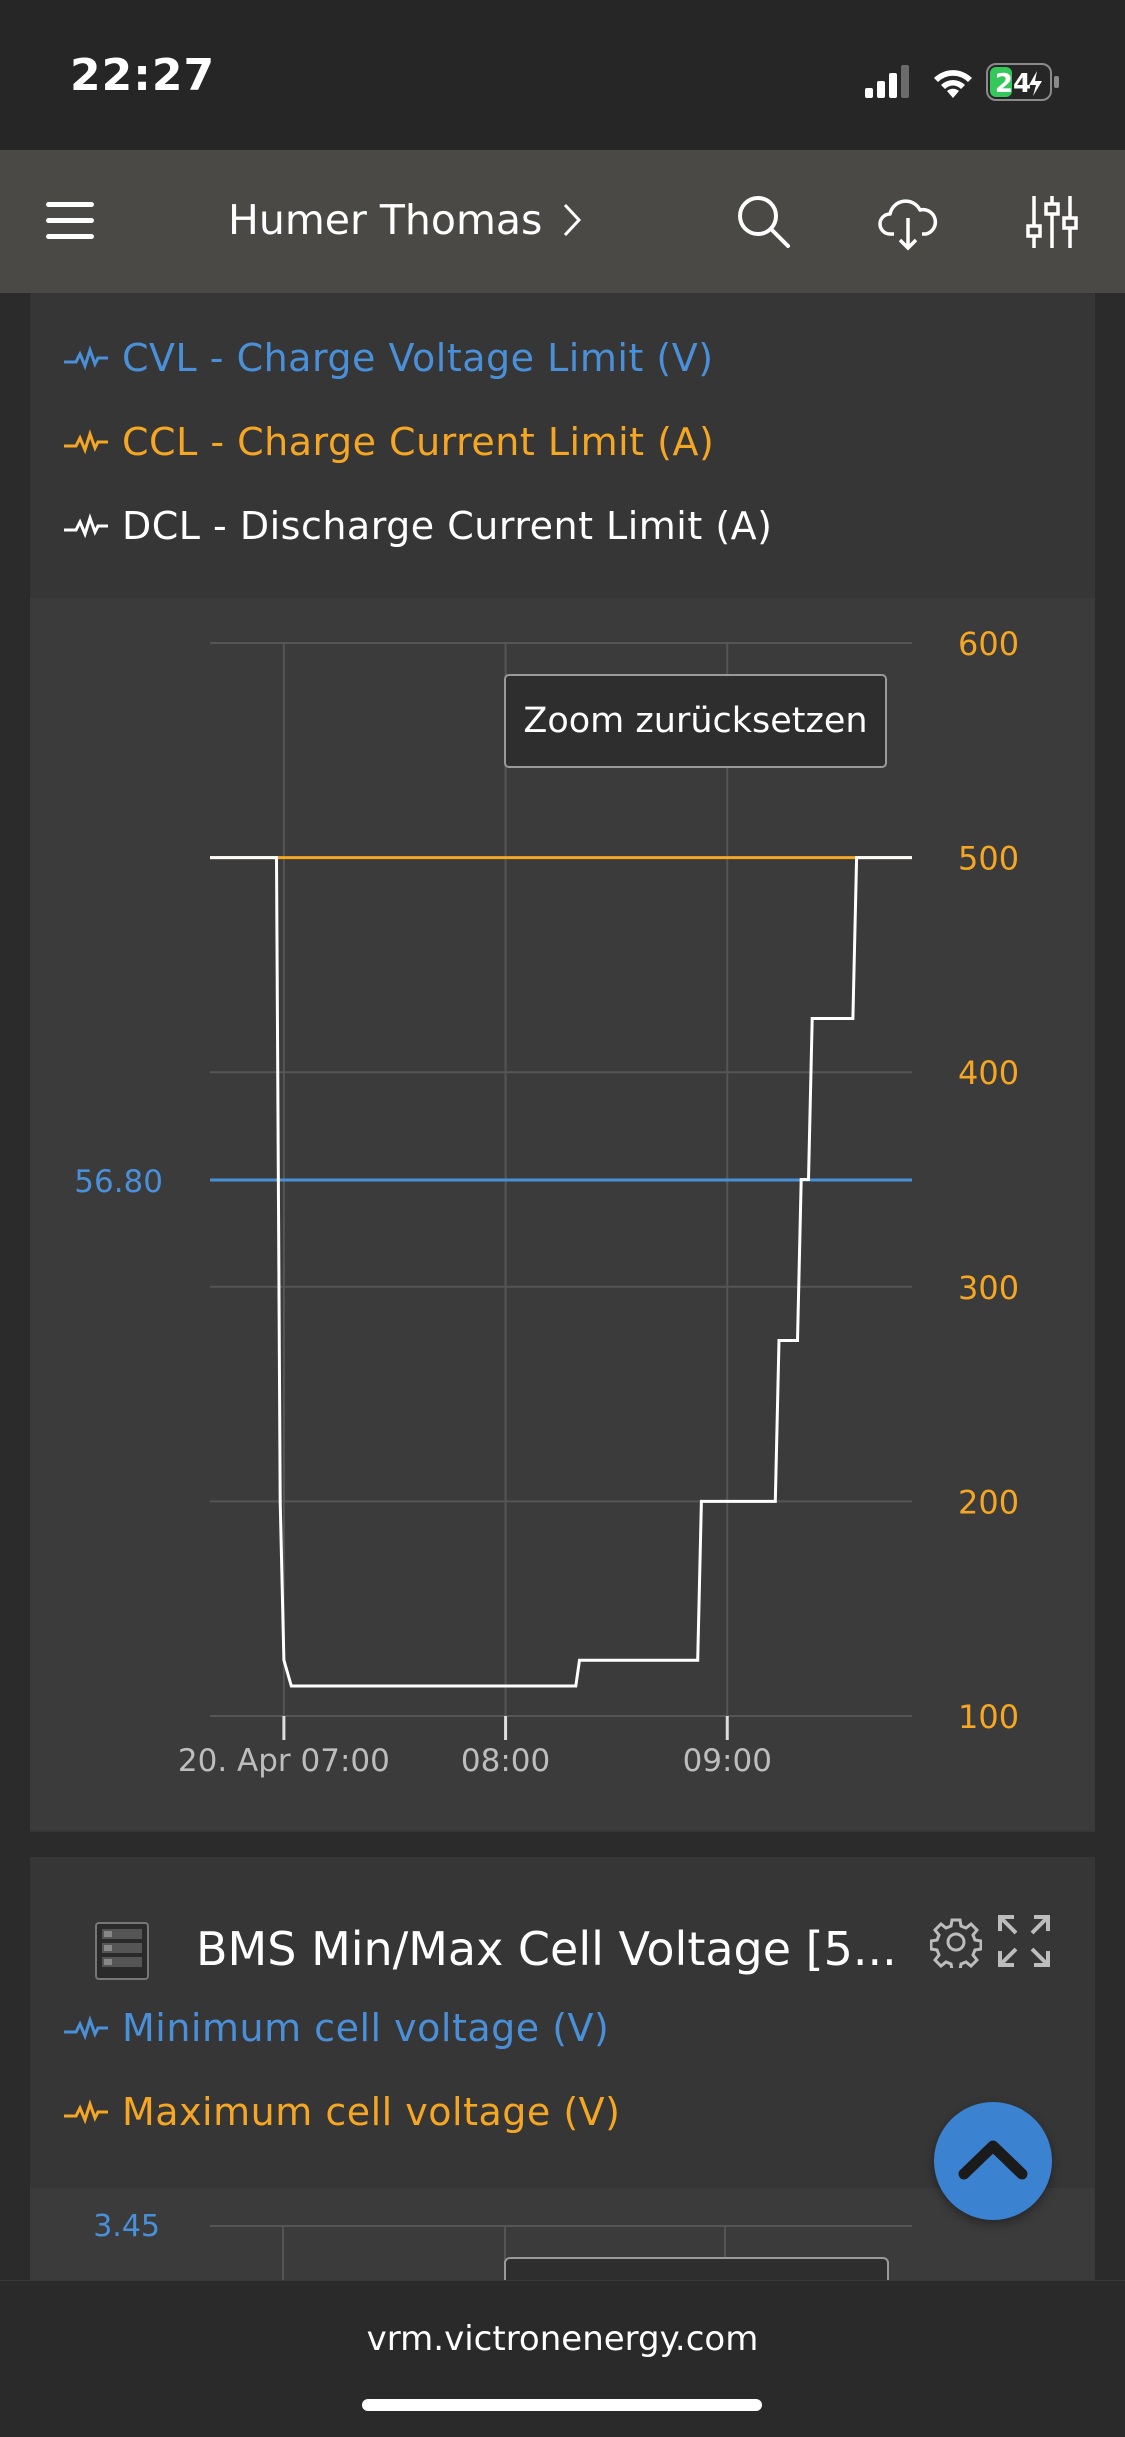 Image resolution: width=1125 pixels, height=2437 pixels. What do you see at coordinates (562, 75) in the screenshot?
I see `status-bar: 22:27 24` at bounding box center [562, 75].